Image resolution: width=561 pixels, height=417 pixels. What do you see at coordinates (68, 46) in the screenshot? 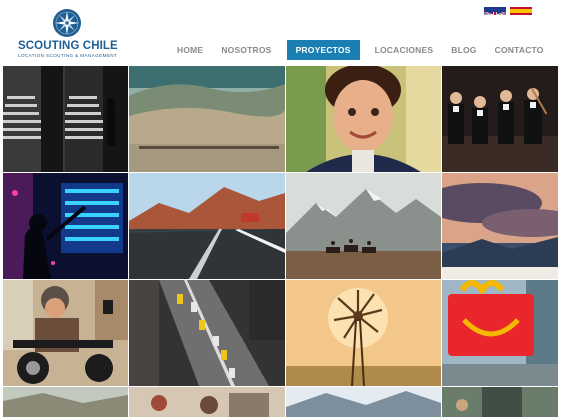
I see `brand-name: SCOUTING CHILE` at bounding box center [68, 46].